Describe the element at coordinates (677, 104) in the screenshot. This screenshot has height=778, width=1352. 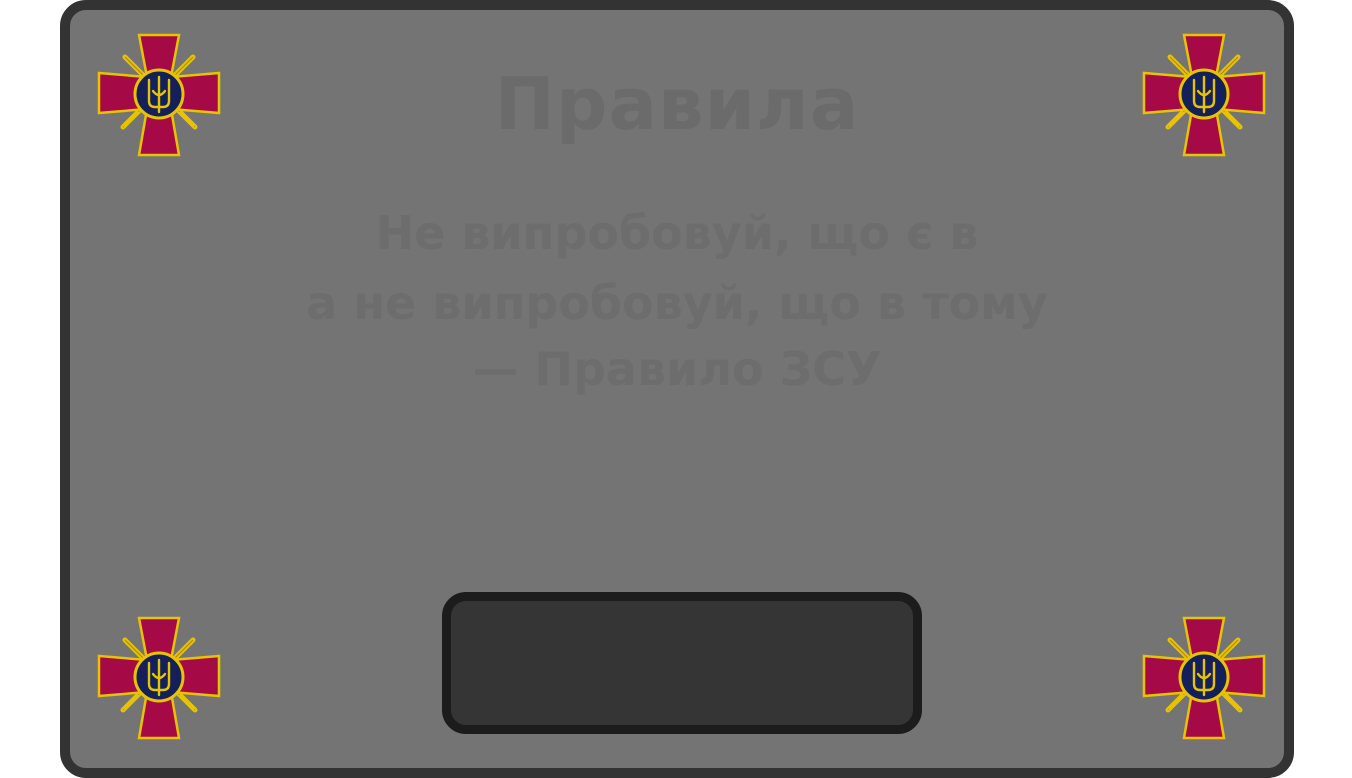
I see `screen-title: Правила` at that location.